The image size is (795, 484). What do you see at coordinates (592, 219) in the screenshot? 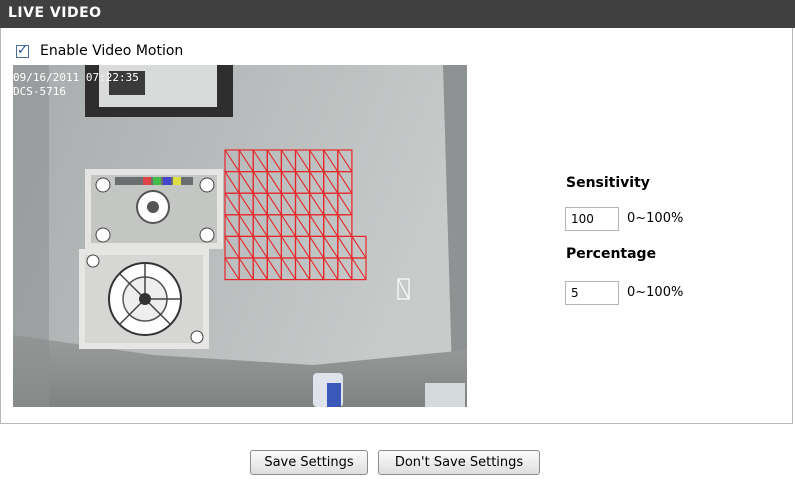
I see `sensitivity-input` at bounding box center [592, 219].